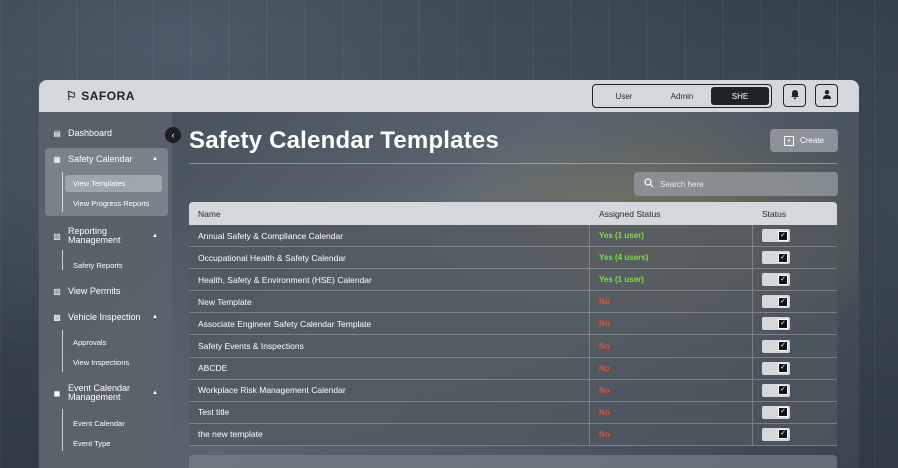 This screenshot has width=898, height=468. I want to click on sidebar-subitem-view-progress-reports: View Progress Reports, so click(113, 203).